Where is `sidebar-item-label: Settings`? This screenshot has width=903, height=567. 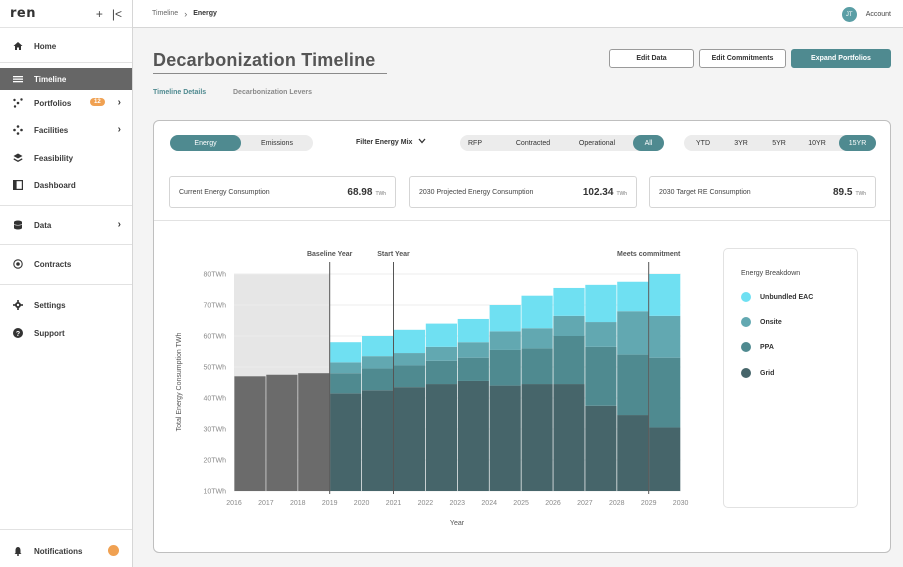 sidebar-item-label: Settings is located at coordinates (50, 305).